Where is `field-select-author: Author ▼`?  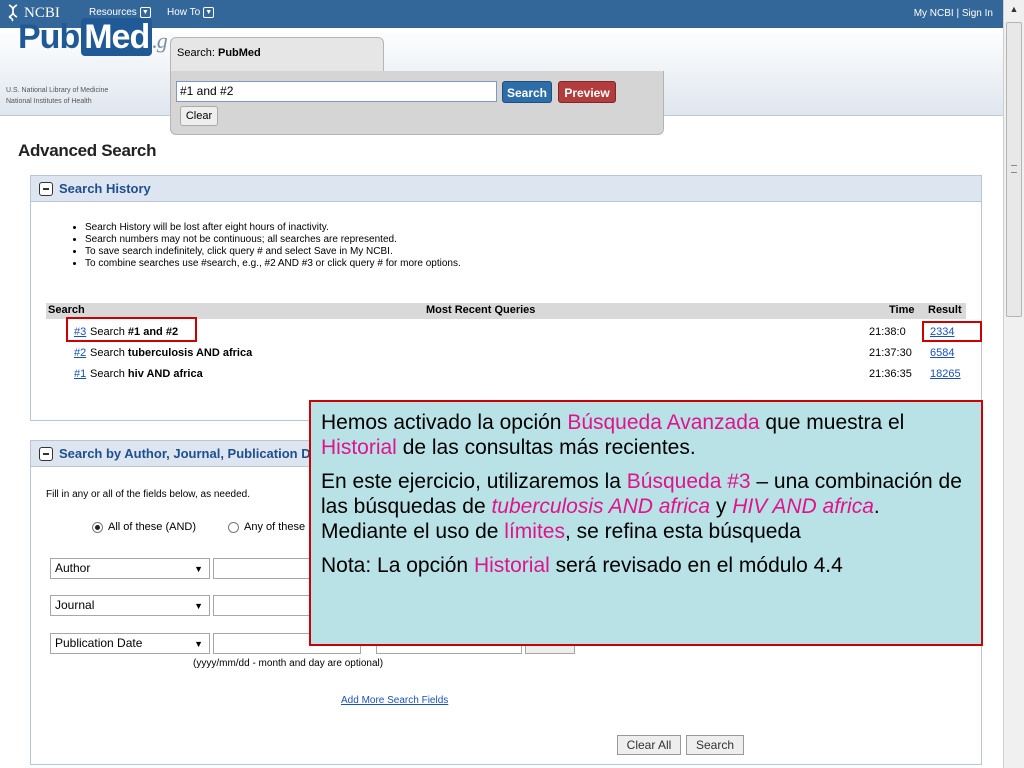 field-select-author: Author ▼ is located at coordinates (130, 568).